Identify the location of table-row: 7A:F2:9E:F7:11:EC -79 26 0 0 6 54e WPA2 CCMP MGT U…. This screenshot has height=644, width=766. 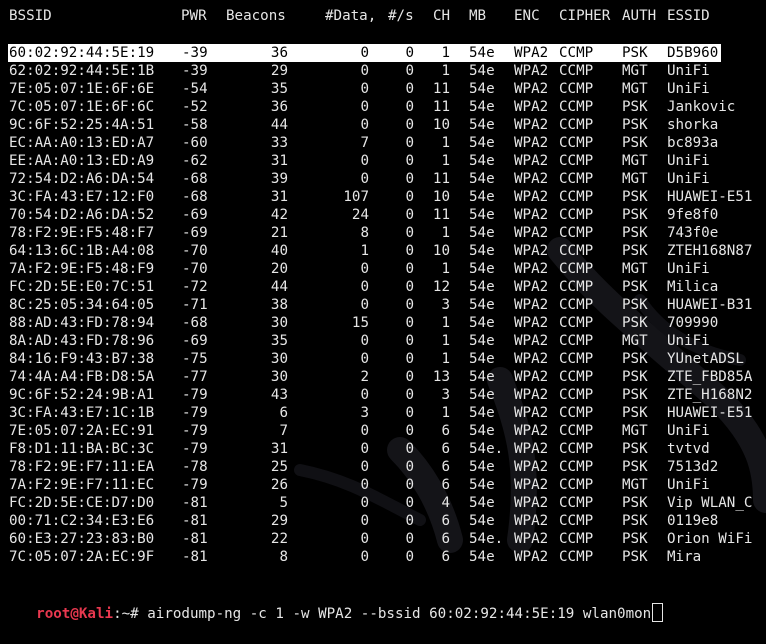
(383, 485).